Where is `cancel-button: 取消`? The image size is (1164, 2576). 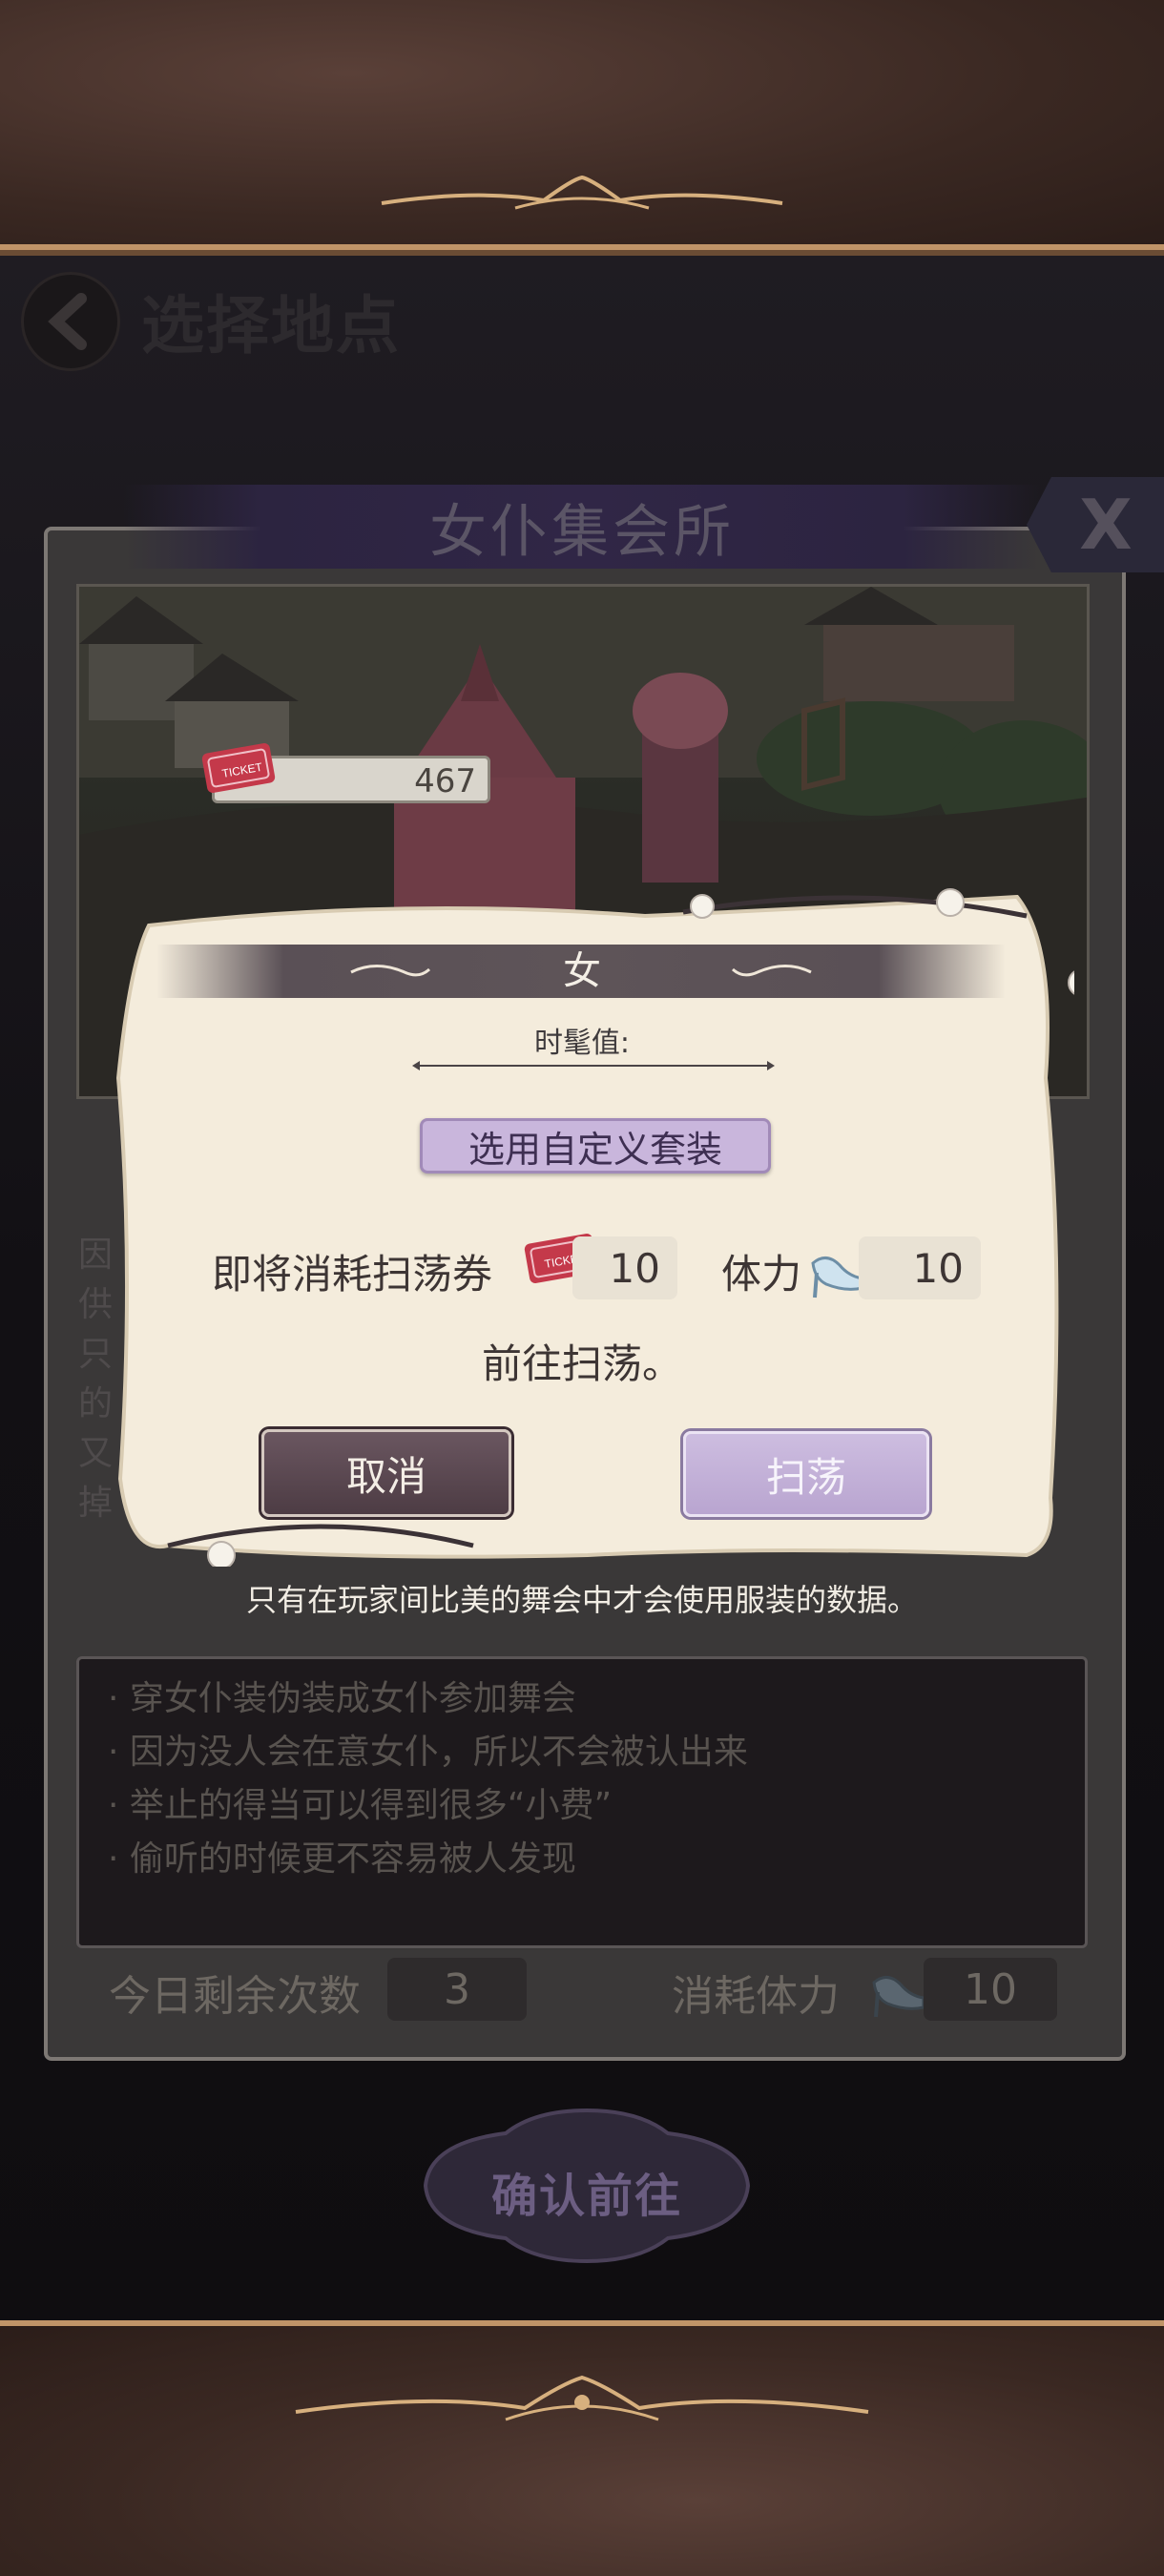 cancel-button: 取消 is located at coordinates (386, 1473).